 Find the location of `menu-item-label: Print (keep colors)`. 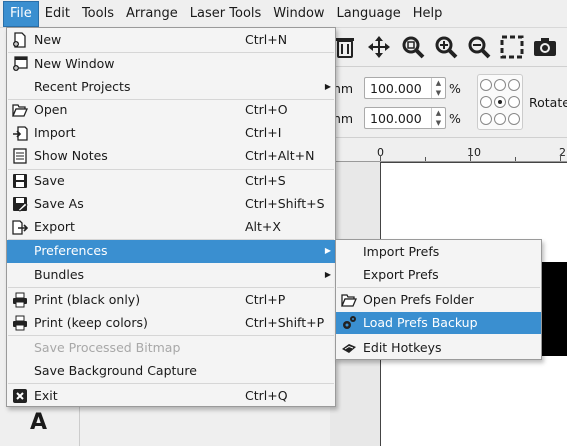

menu-item-label: Print (keep colors) is located at coordinates (91, 322).